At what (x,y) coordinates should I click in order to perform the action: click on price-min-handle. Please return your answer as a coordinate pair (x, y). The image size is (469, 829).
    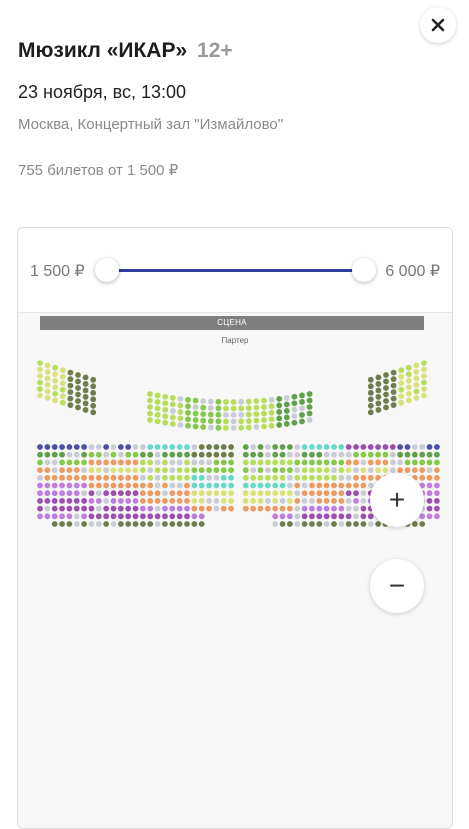
    Looking at the image, I should click on (107, 270).